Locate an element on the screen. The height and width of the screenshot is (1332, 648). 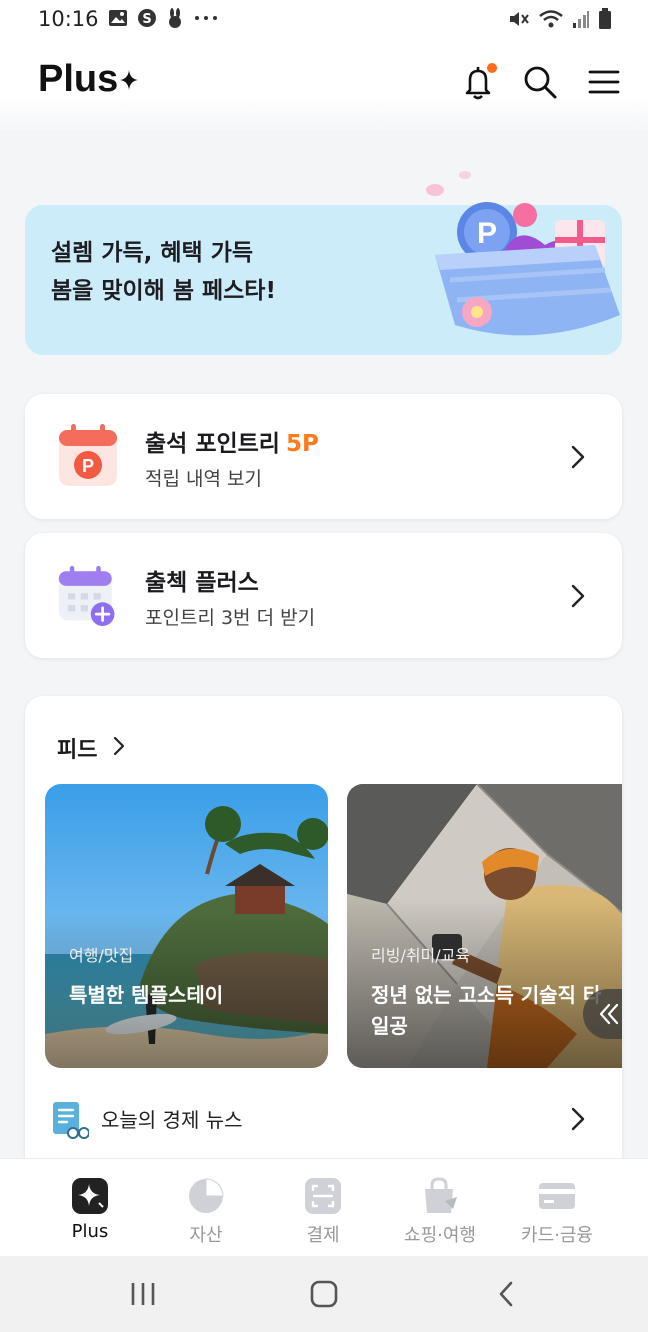
banner-title-line1: 설렘 가득, 혜택 가득 is located at coordinates (152, 253).